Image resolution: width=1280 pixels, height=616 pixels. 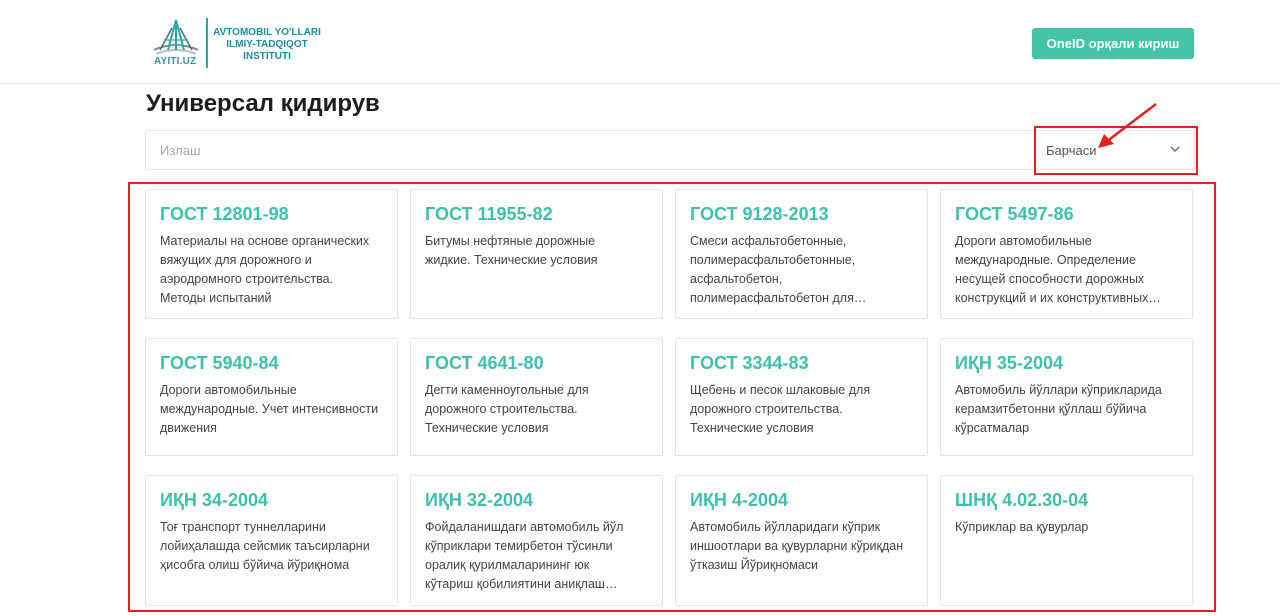 I want to click on red-arrow-icon, so click(x=1127, y=125).